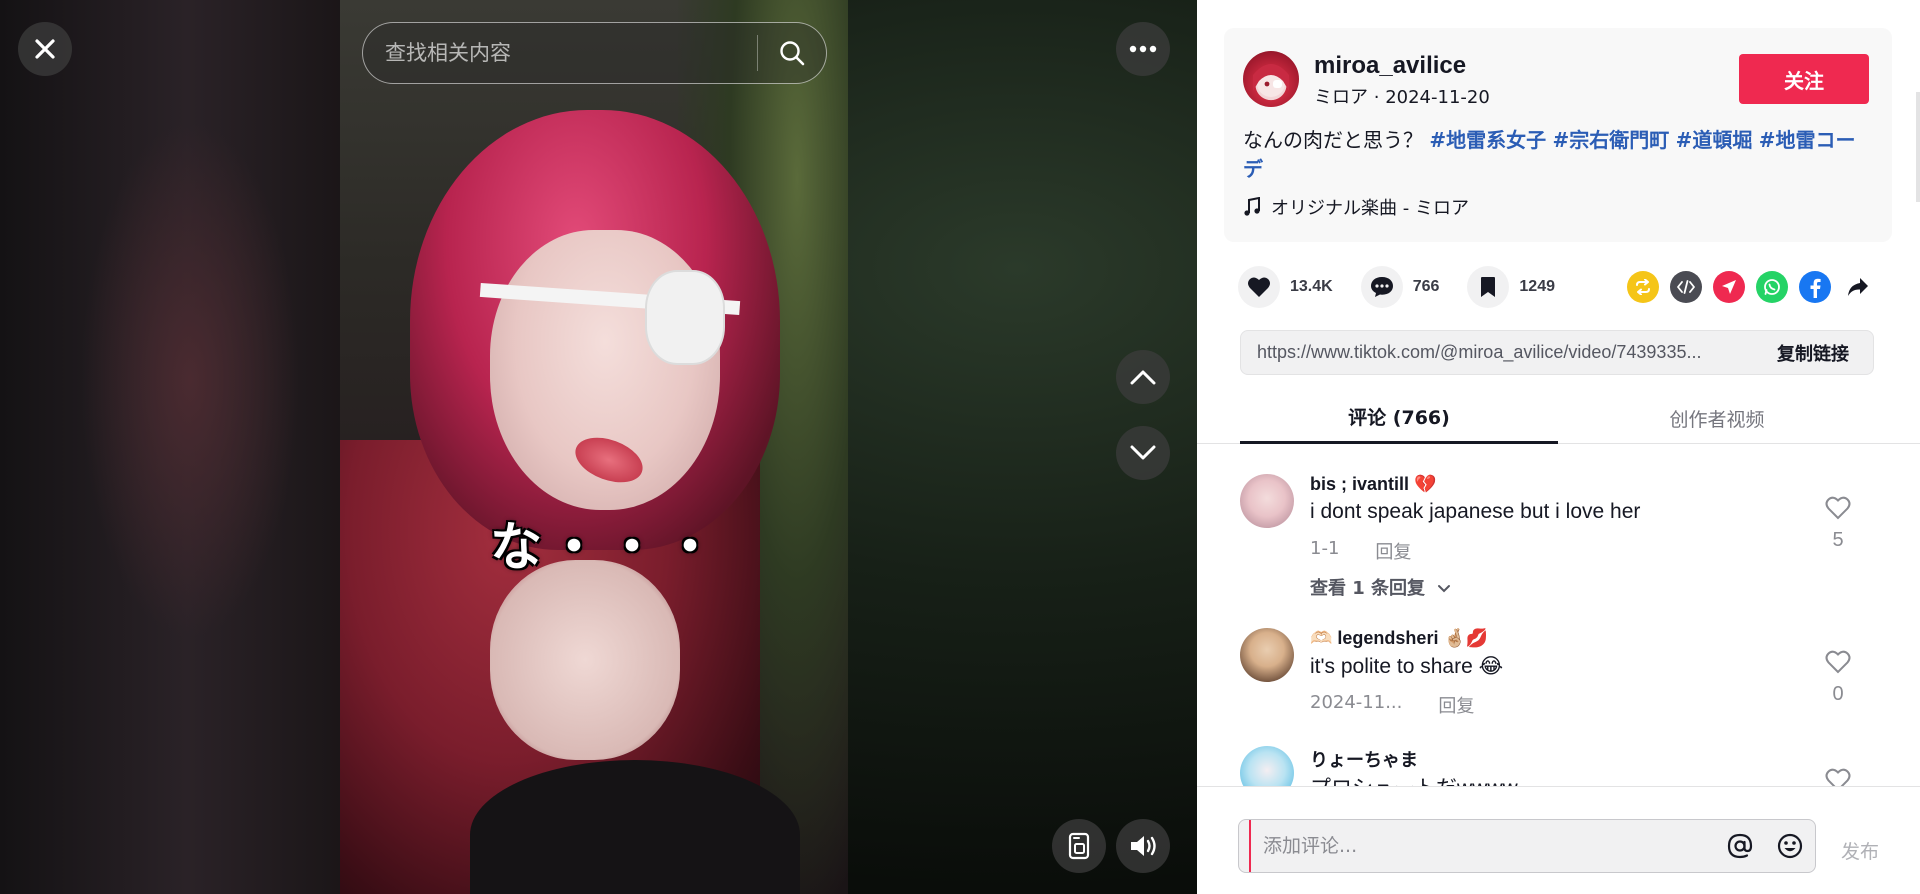  Describe the element at coordinates (1414, 779) in the screenshot. I see `comment-text: プロシュートだwwww` at that location.